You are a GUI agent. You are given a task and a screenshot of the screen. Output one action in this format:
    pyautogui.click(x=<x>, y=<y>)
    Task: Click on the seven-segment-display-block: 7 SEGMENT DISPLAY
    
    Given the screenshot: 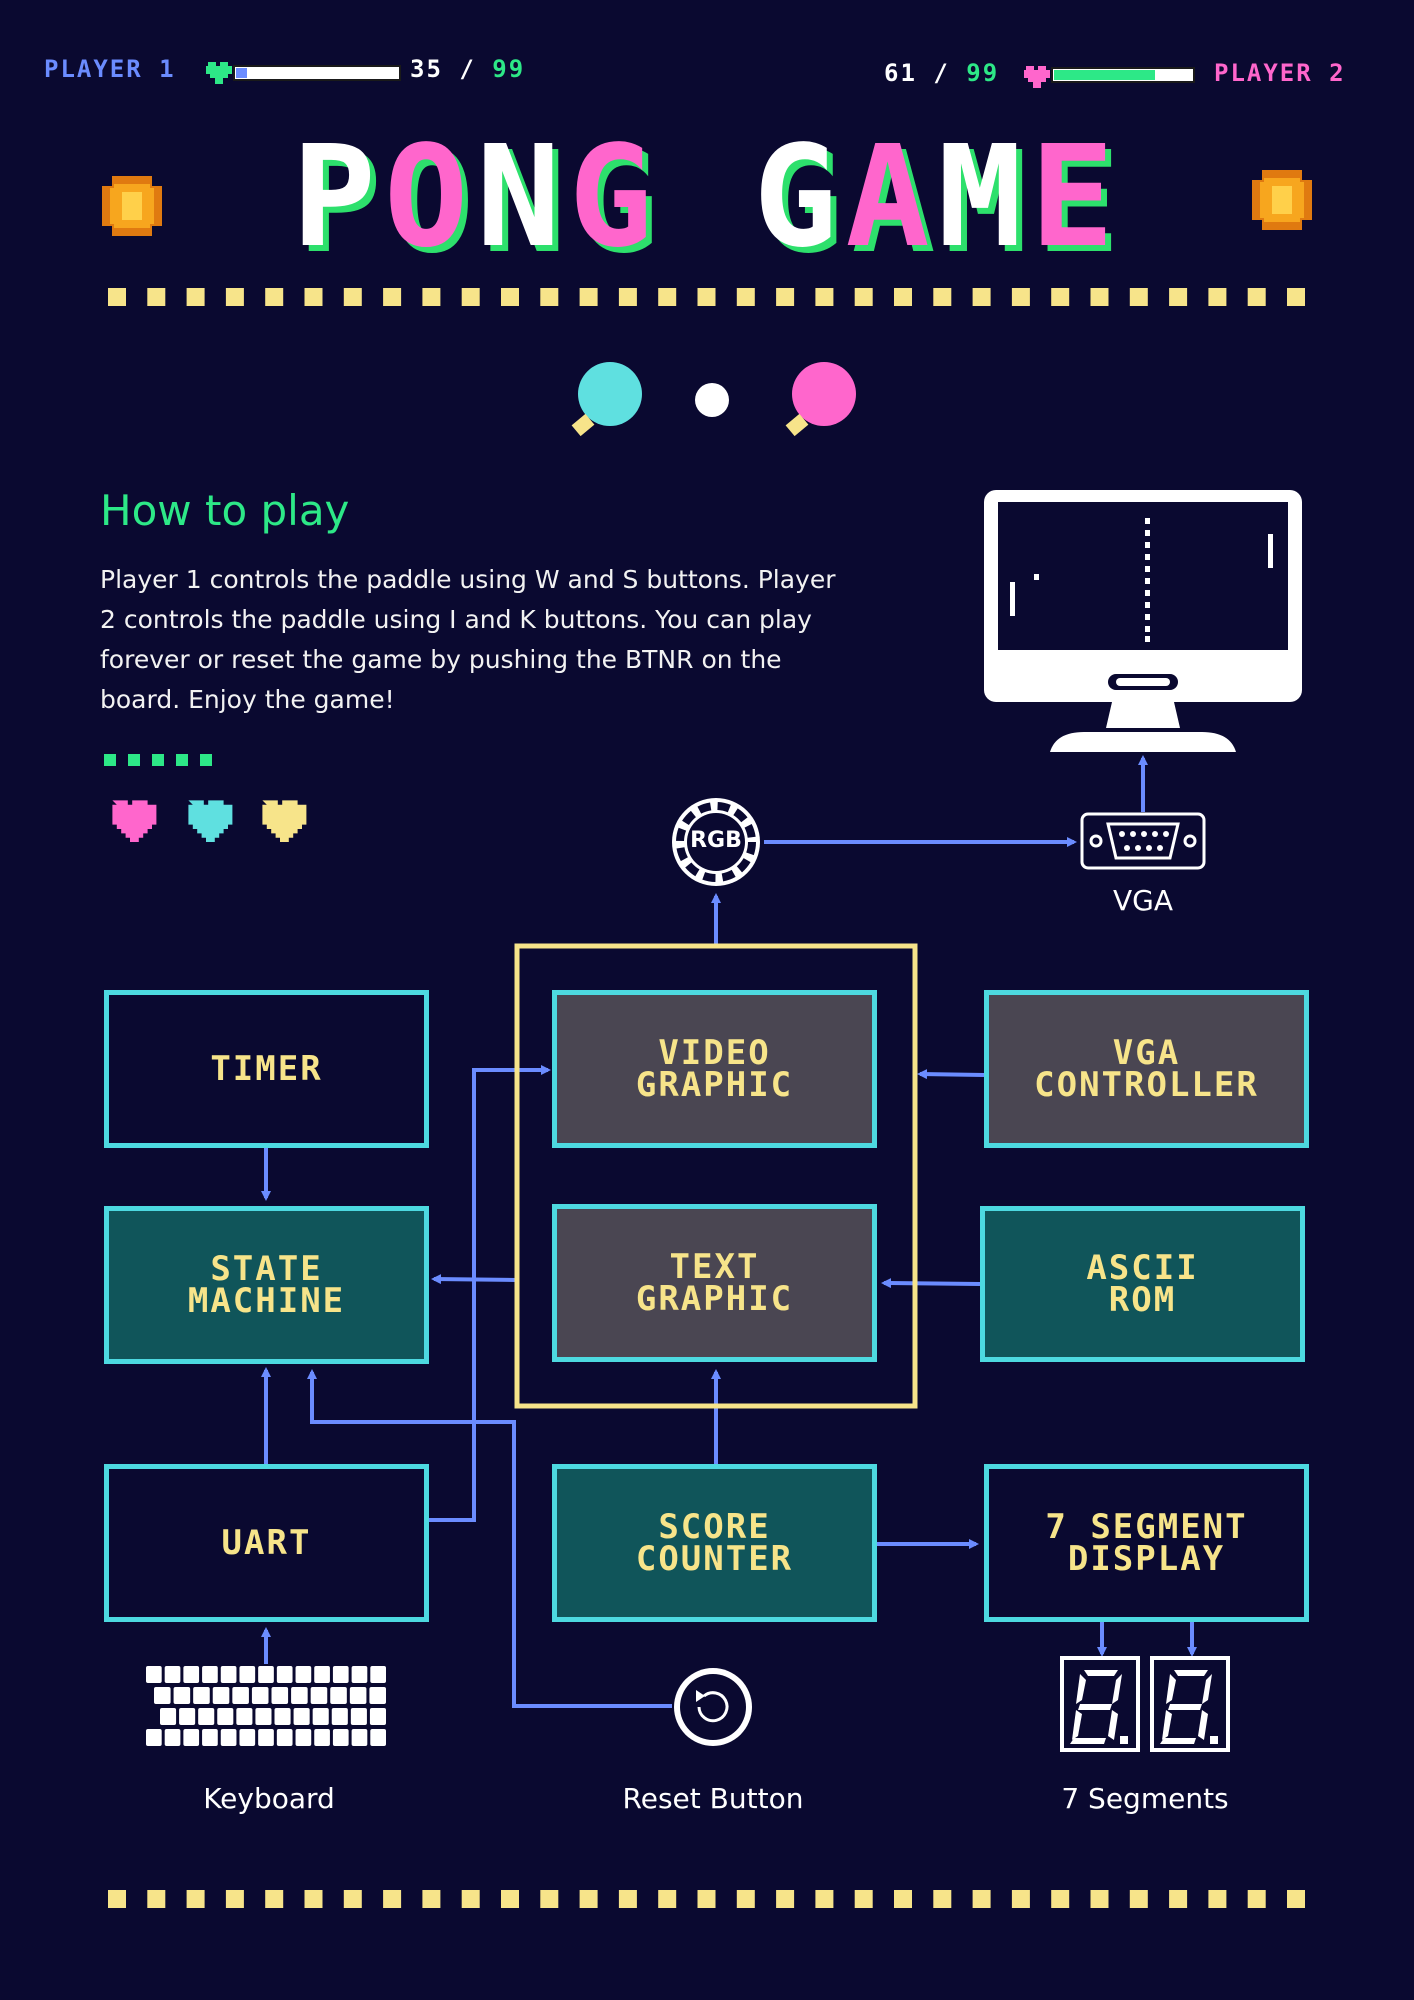 What is the action you would take?
    pyautogui.click(x=1146, y=1543)
    